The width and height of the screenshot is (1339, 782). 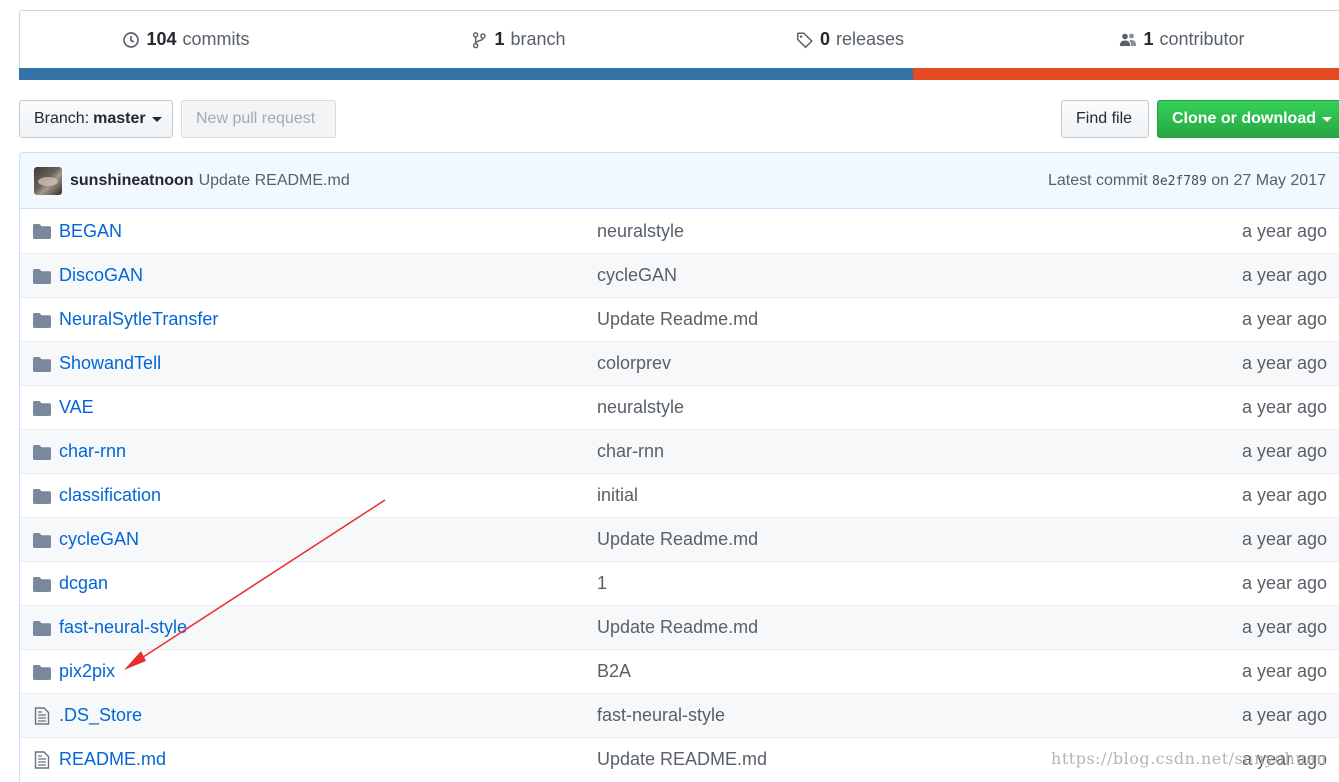 I want to click on branches-label: branch, so click(x=538, y=39).